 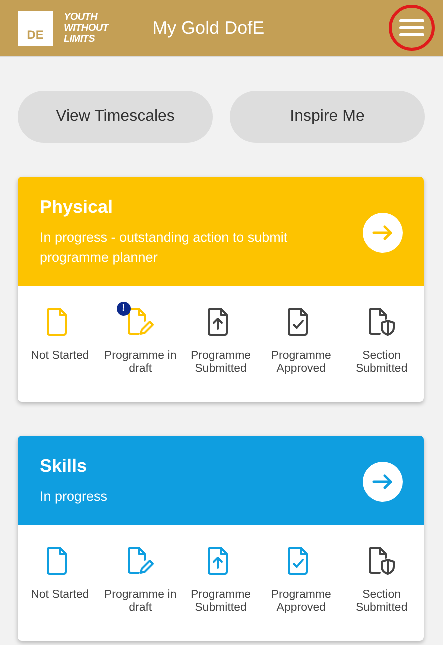 What do you see at coordinates (35, 28) in the screenshot?
I see `logo-mark: DE` at bounding box center [35, 28].